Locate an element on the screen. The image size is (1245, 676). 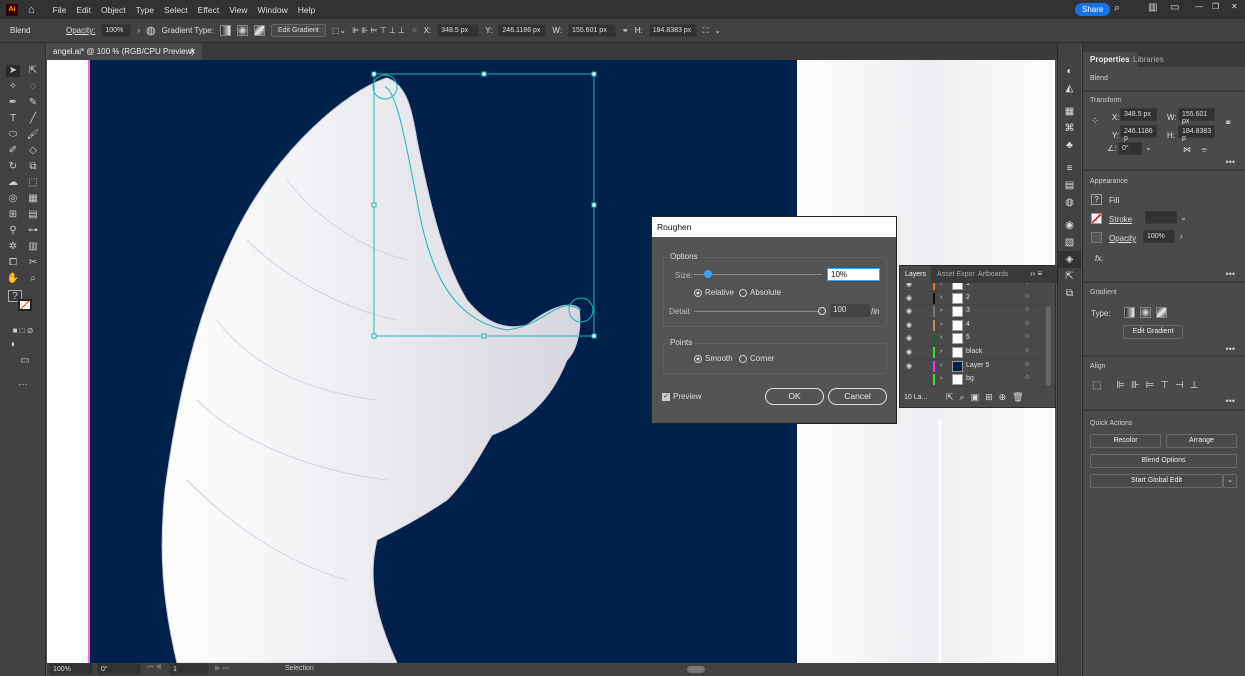
layer-row: ◉ › 2 ○ is located at coordinates (973, 299).